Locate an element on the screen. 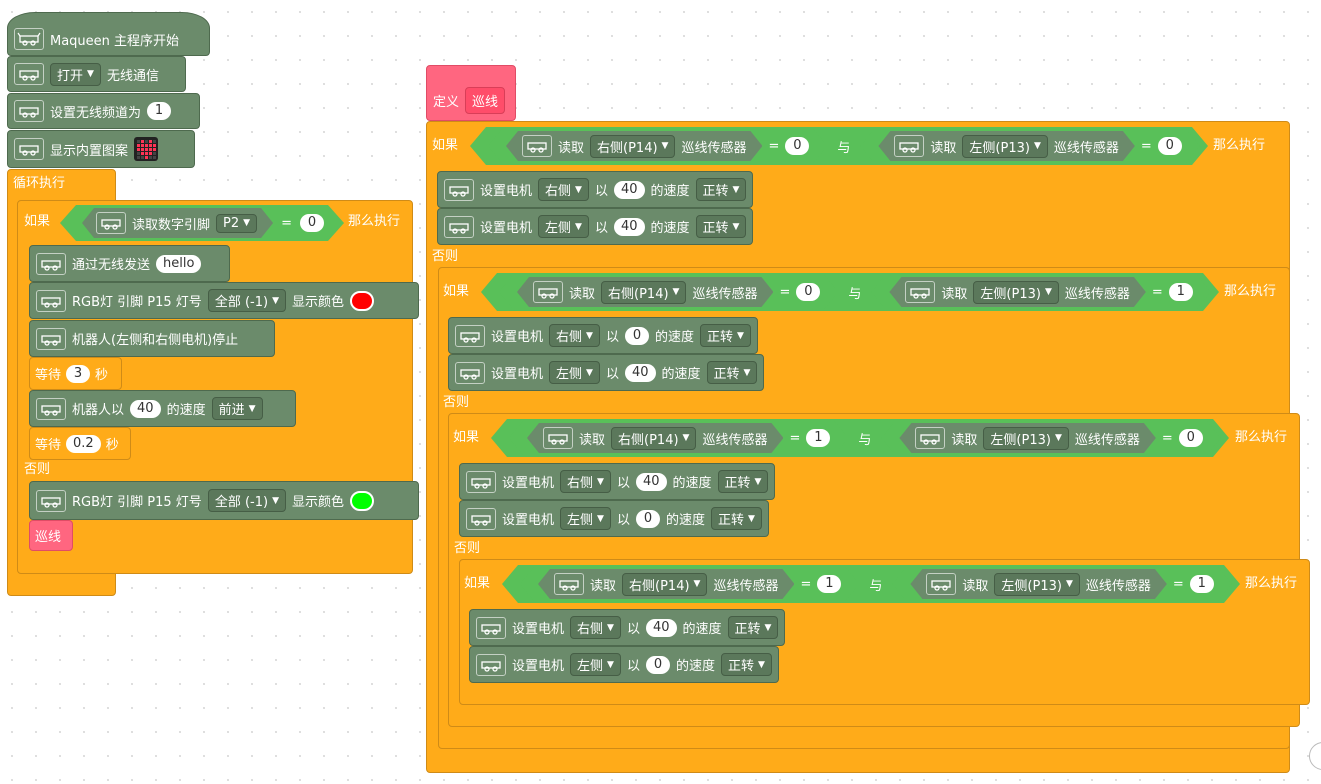  wireless-send-block: 通过无线发送 hello is located at coordinates (129, 263).